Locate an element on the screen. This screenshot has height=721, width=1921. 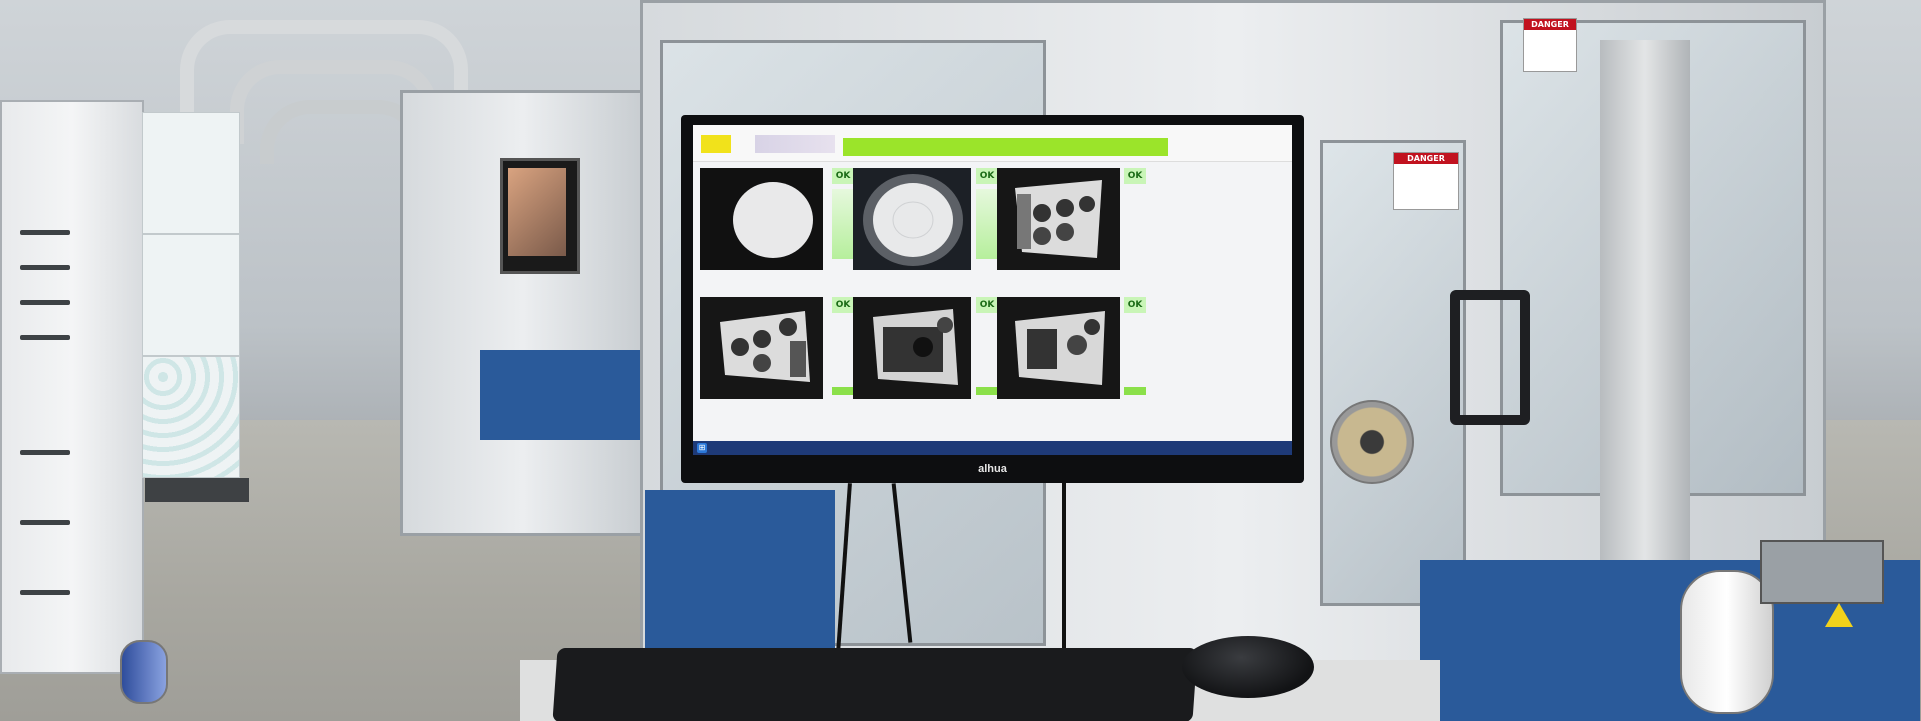
inspection-screen: OK OK OK OK OK OK ⊞ is located at coordinates (992, 290).